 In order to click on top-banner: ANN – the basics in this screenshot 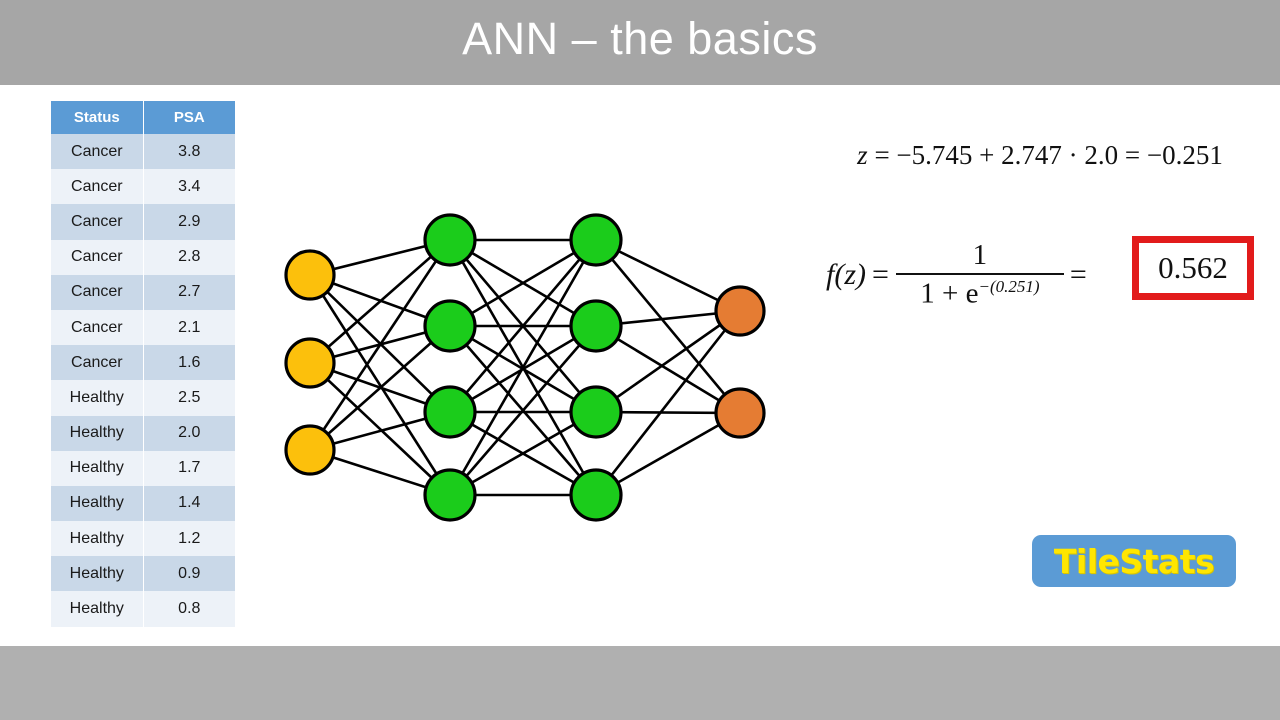, I will do `click(640, 42)`.